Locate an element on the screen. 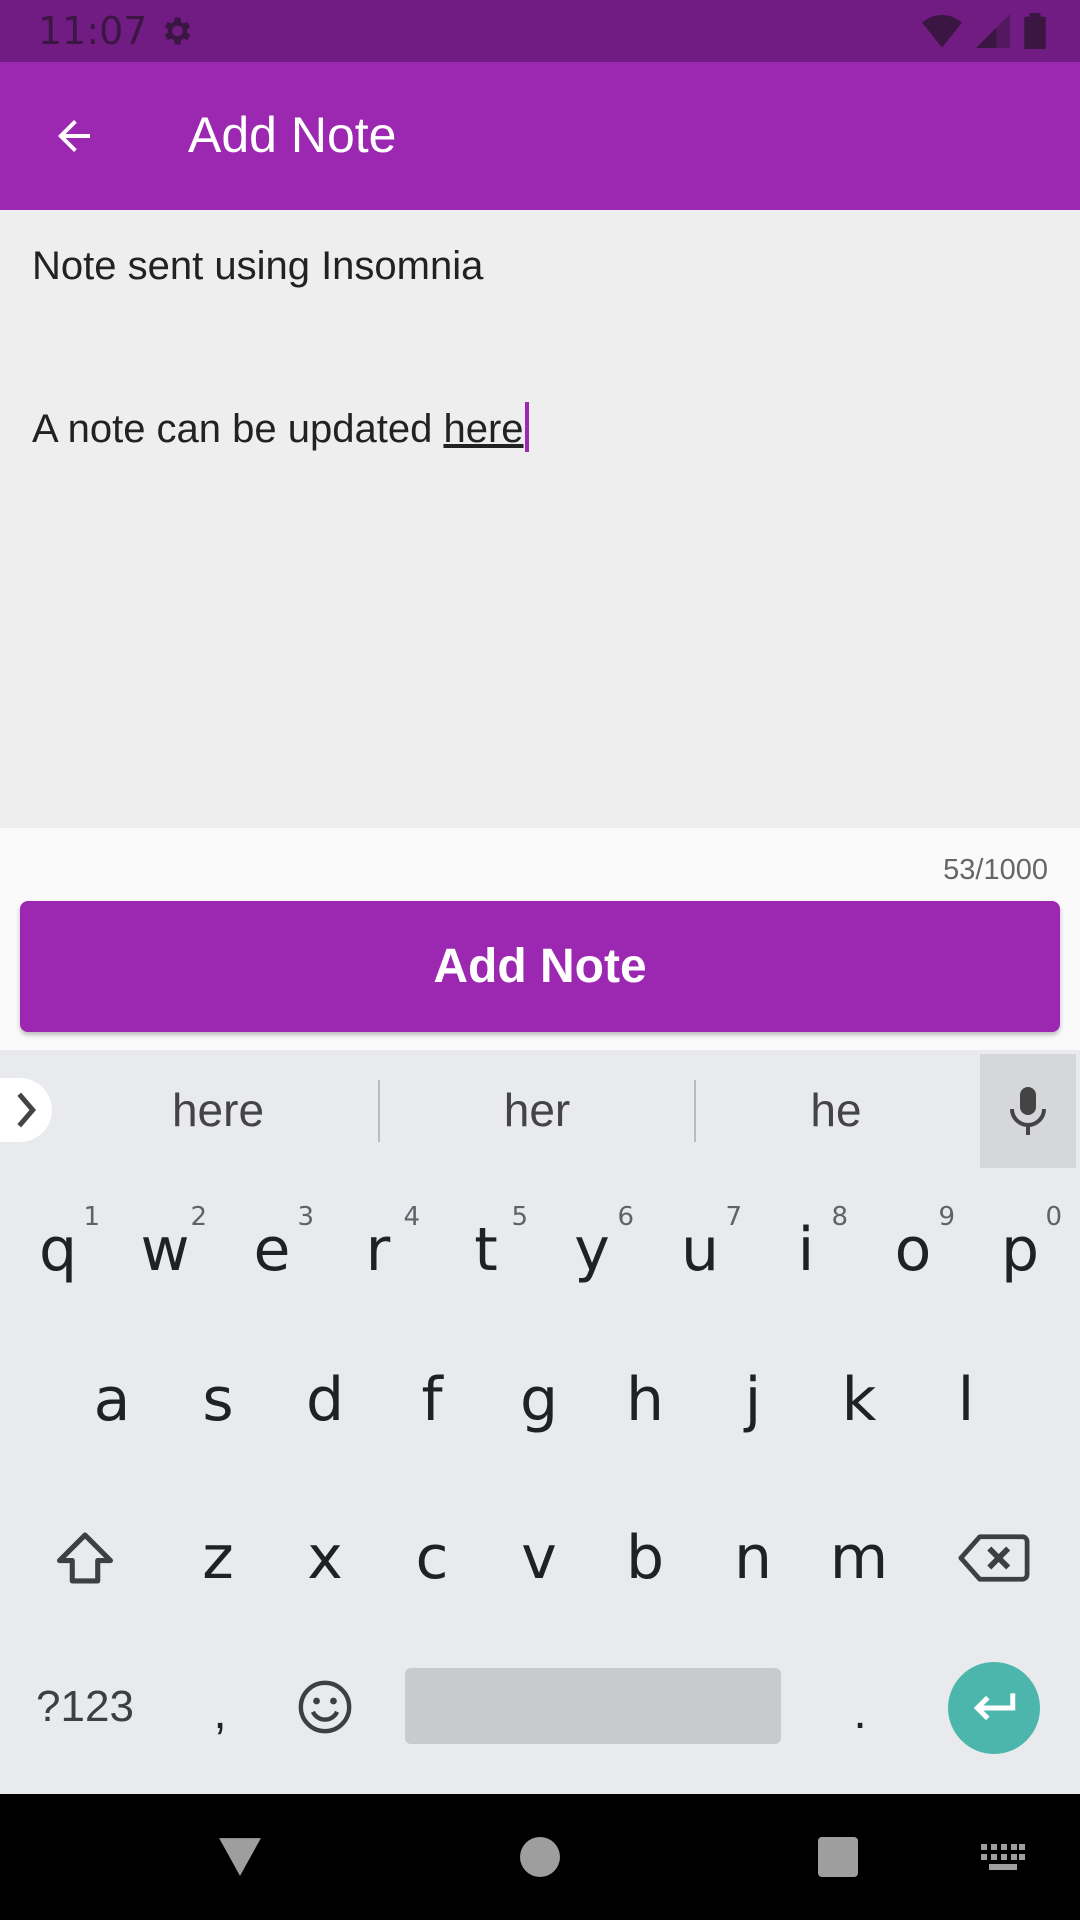 This screenshot has height=1920, width=1080. key-u: u7 is located at coordinates (700, 1250).